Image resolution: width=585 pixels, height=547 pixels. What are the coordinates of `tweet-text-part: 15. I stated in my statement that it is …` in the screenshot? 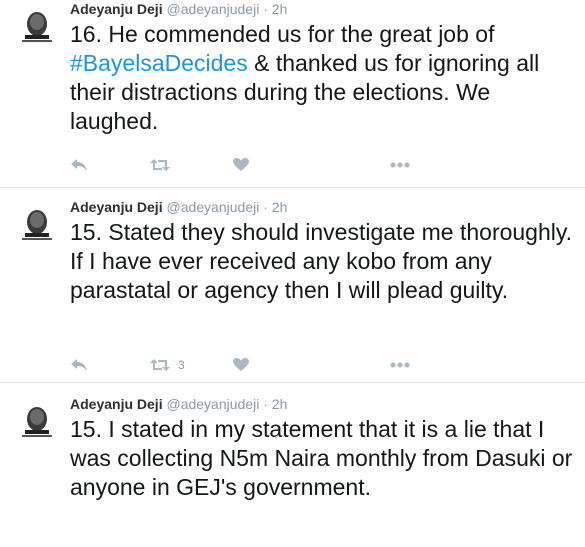 It's located at (321, 458).